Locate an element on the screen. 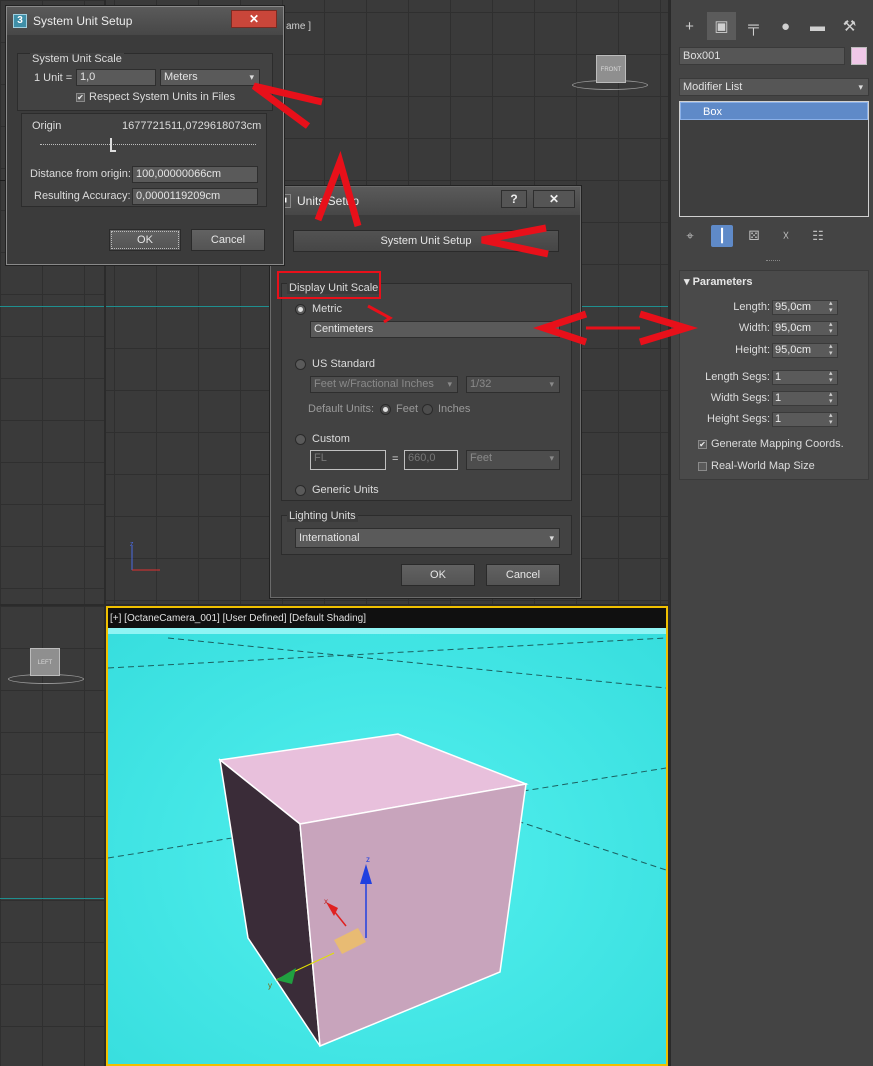  custom-label: Custom is located at coordinates (331, 439).